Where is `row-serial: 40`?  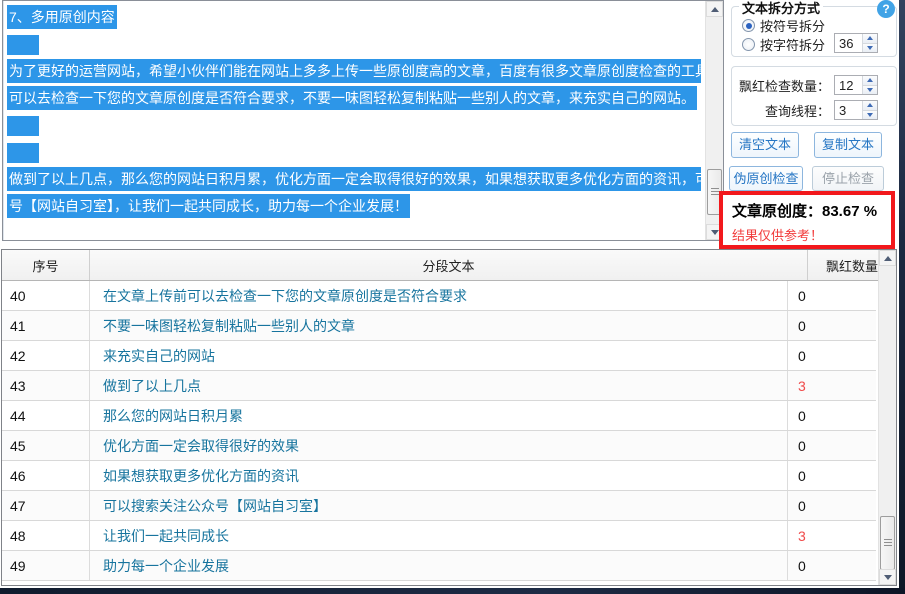
row-serial: 40 is located at coordinates (46, 295).